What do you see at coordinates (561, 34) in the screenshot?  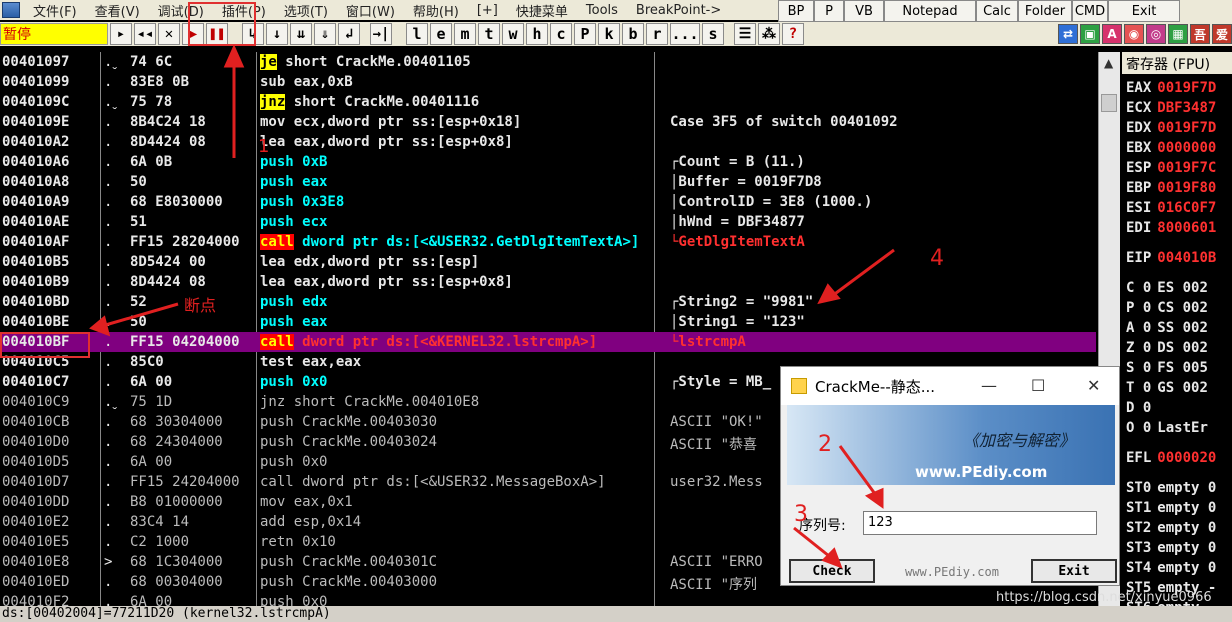 I see `window-button: c` at bounding box center [561, 34].